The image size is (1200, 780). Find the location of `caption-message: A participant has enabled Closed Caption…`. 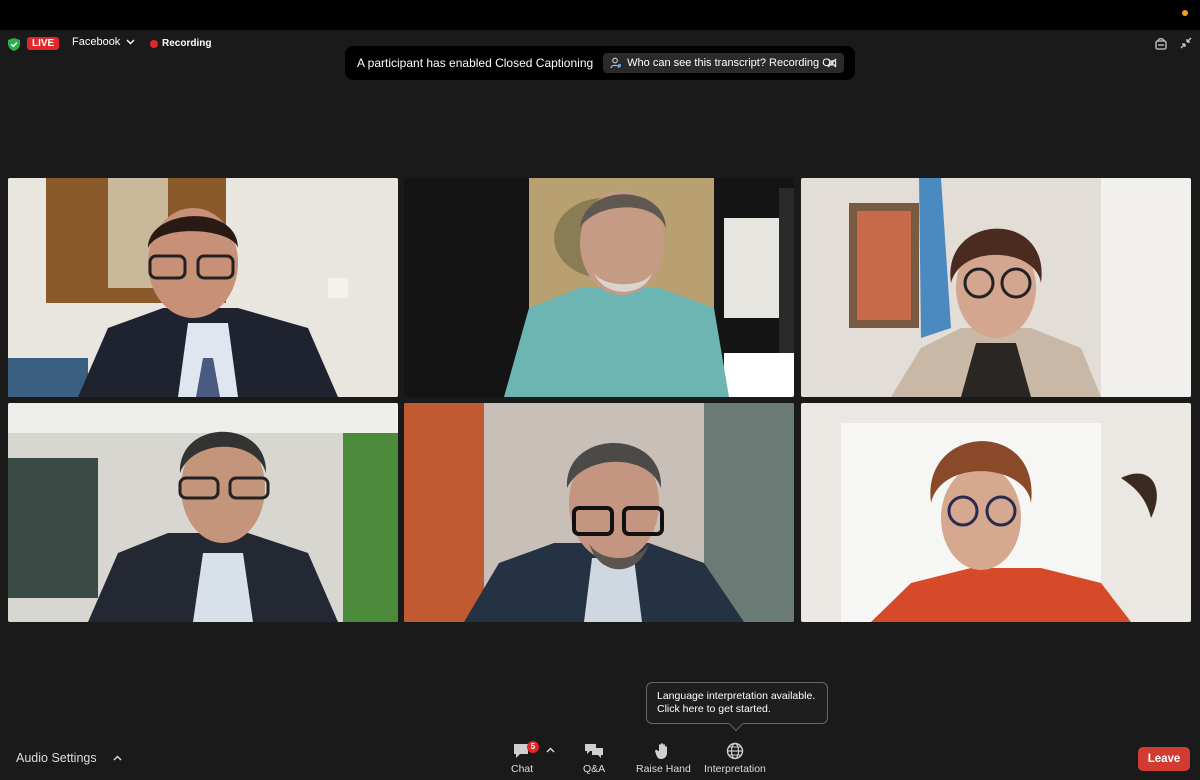

caption-message: A participant has enabled Closed Caption… is located at coordinates (475, 63).